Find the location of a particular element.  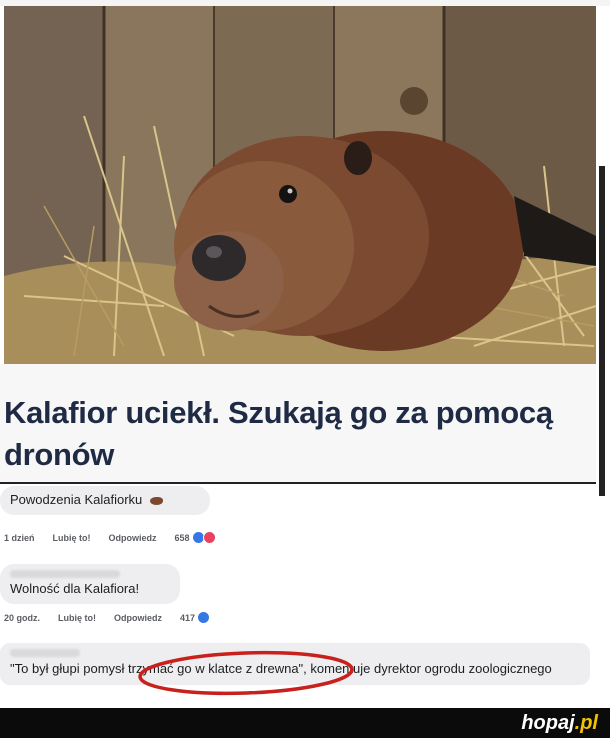

comment-time: 20 godz. is located at coordinates (22, 618).